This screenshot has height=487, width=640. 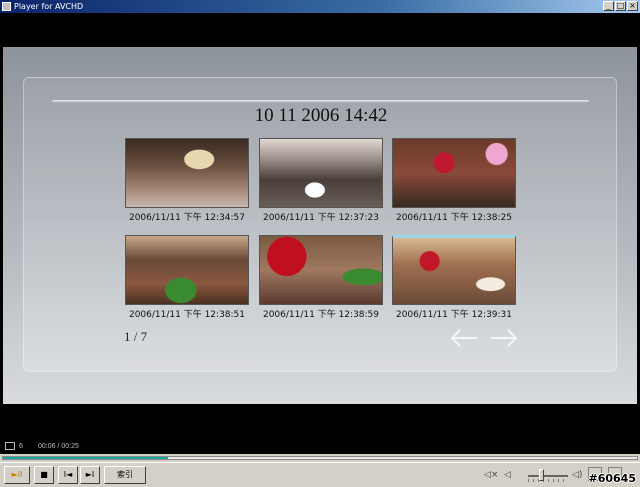 I want to click on window-title: Player for AVCHD, so click(x=49, y=6).